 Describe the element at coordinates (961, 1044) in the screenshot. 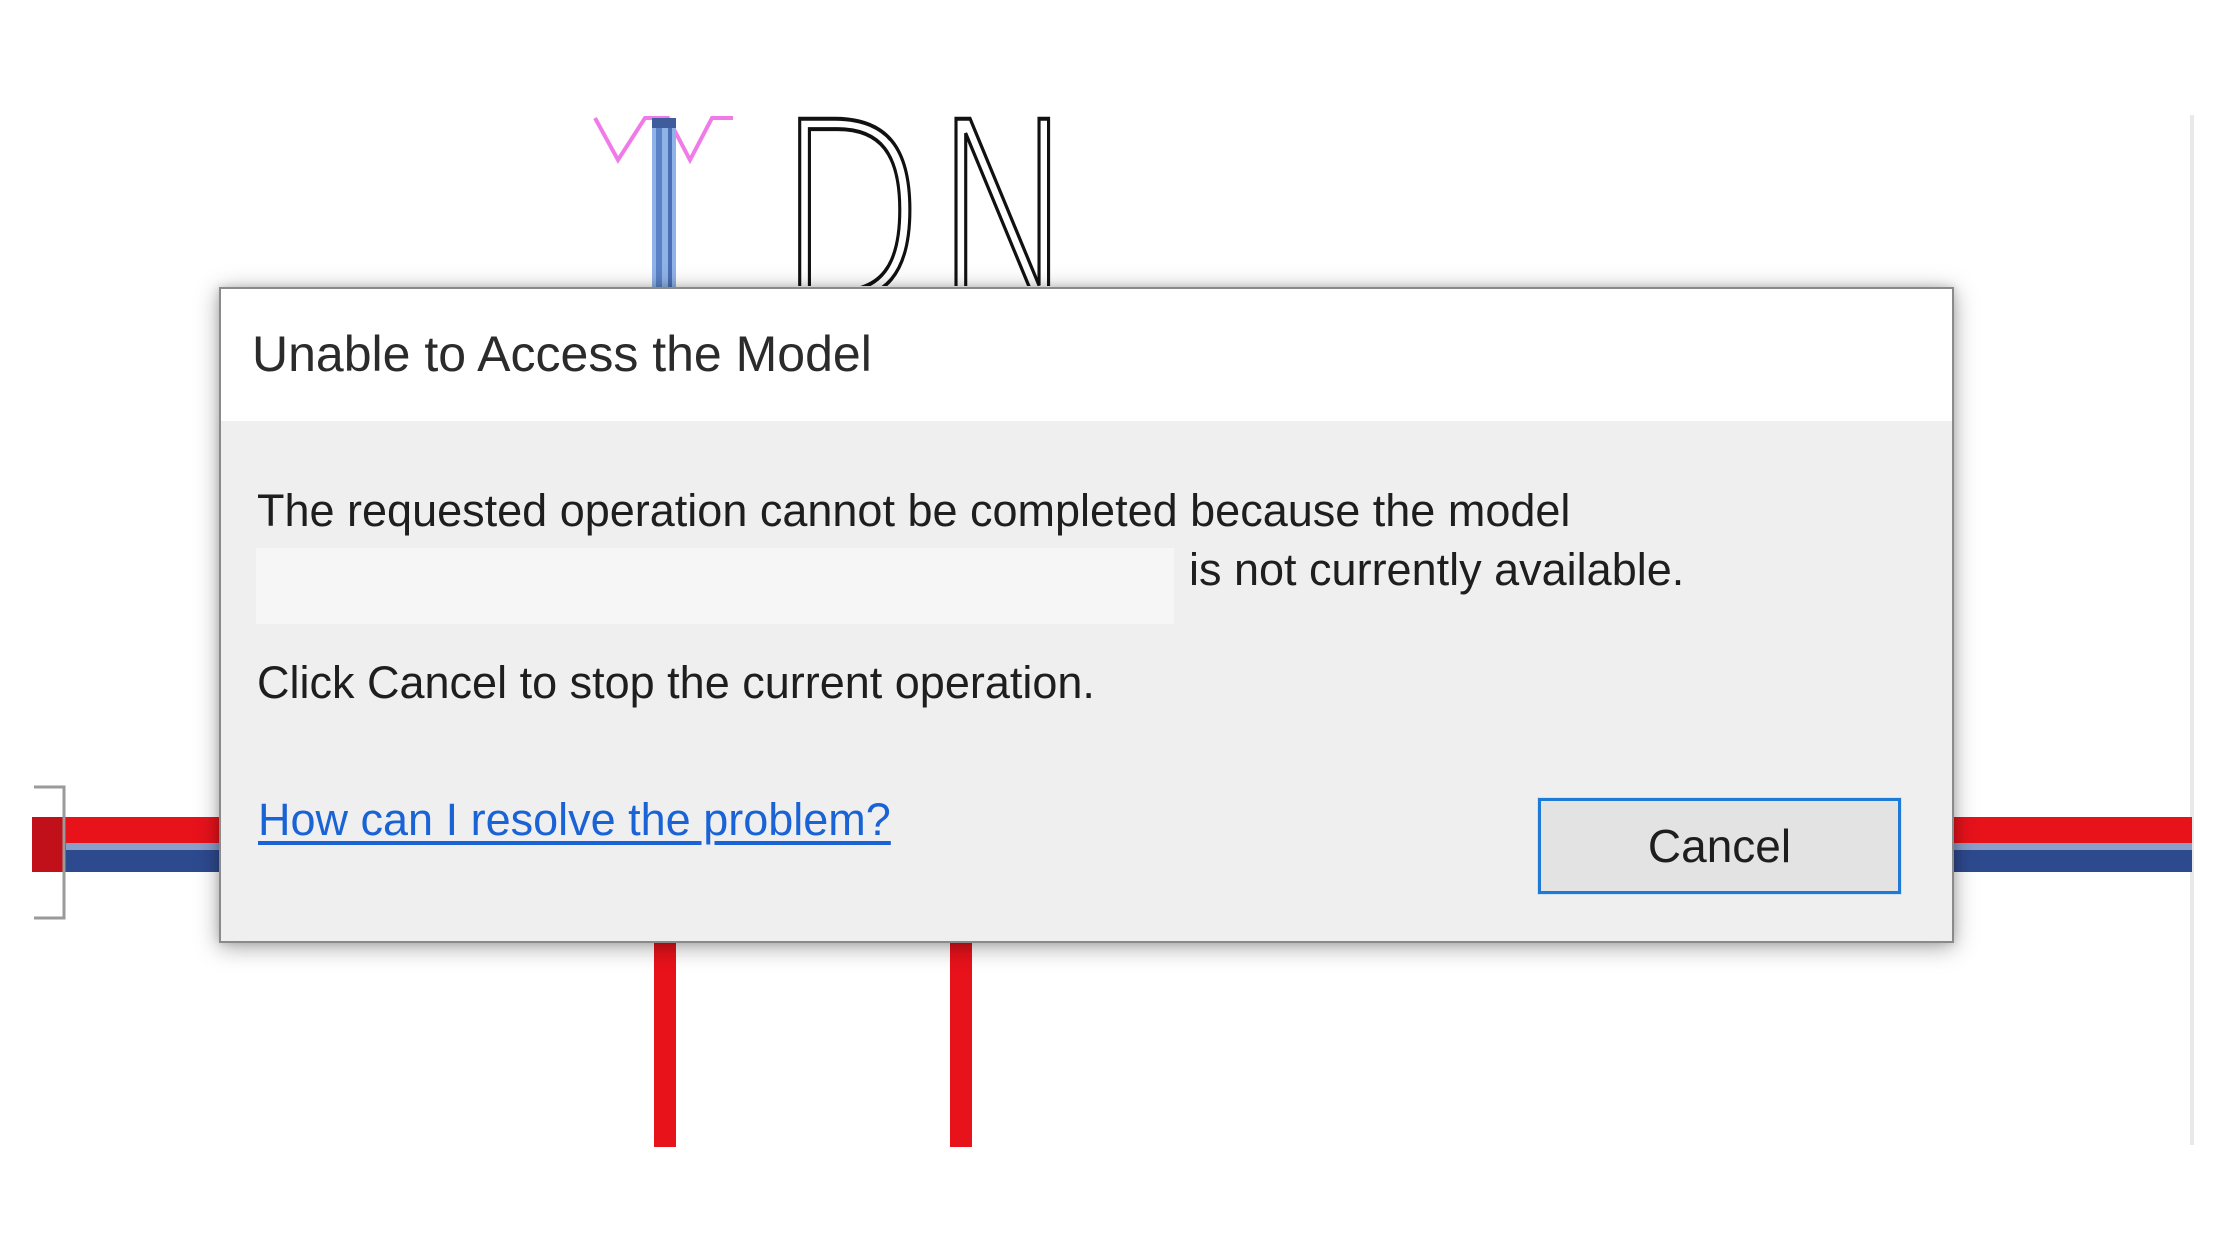

I see `vertical-pipe-bottom-right` at that location.